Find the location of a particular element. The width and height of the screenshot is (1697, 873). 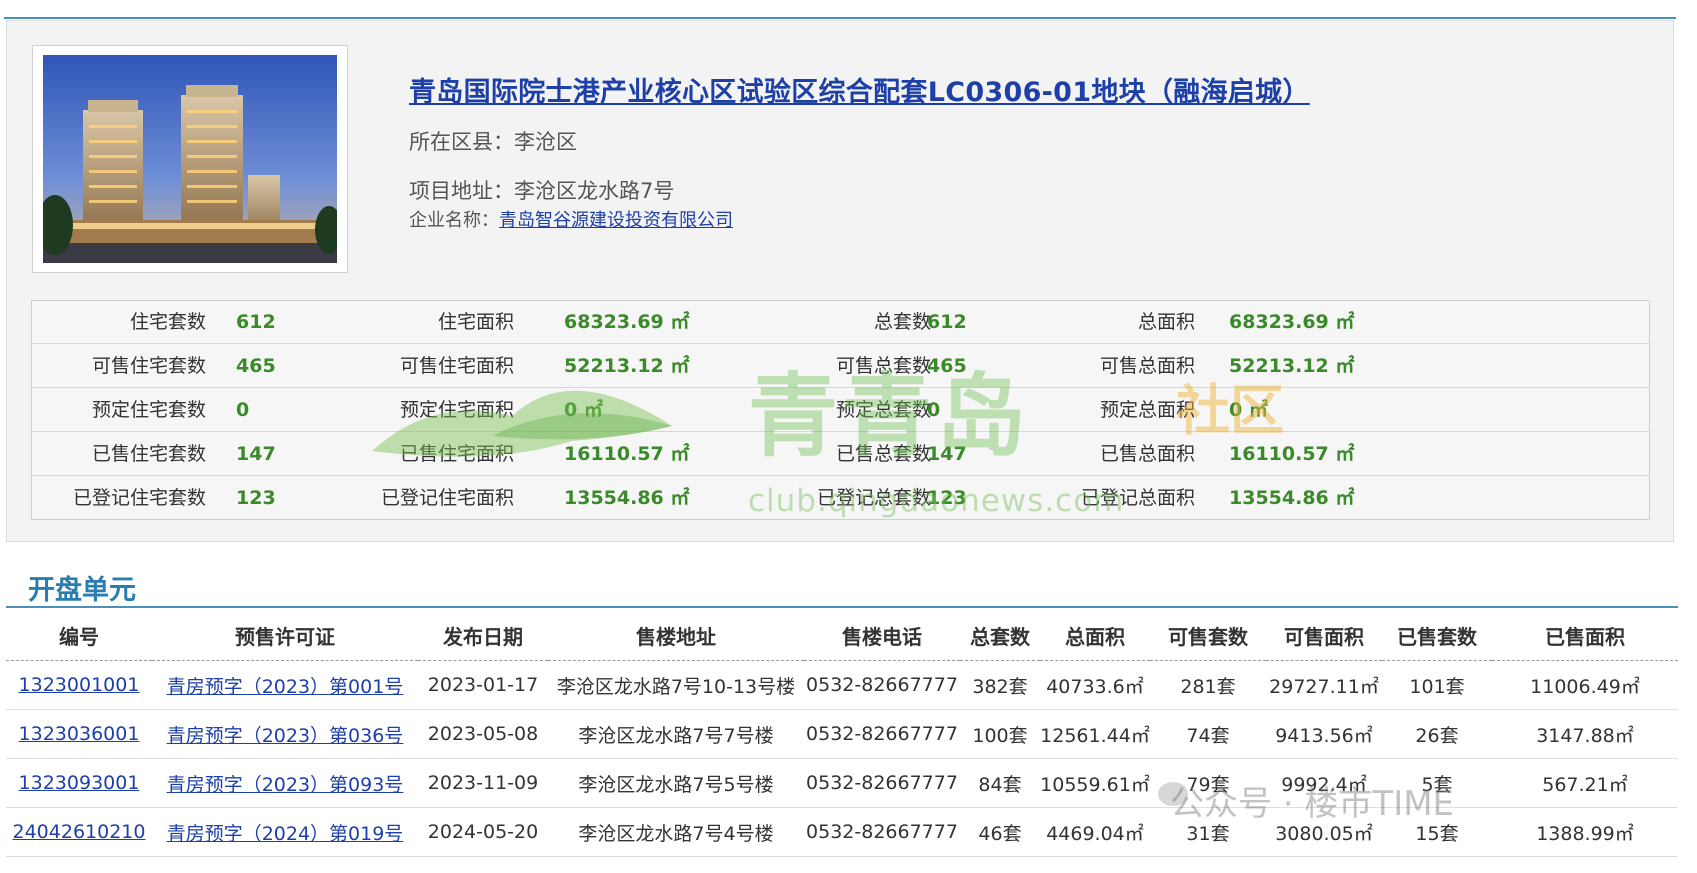

total-area-cell: 4469.04㎡ is located at coordinates (1095, 832).